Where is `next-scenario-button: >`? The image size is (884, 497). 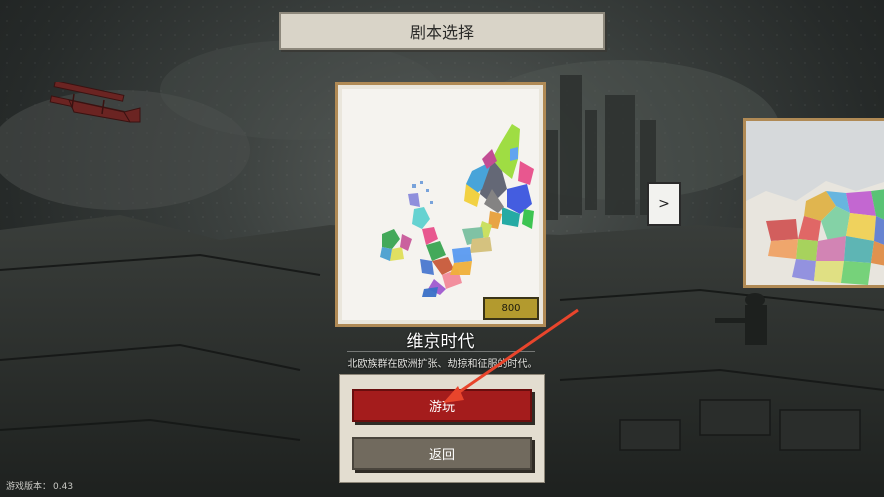
next-scenario-button: > is located at coordinates (664, 204).